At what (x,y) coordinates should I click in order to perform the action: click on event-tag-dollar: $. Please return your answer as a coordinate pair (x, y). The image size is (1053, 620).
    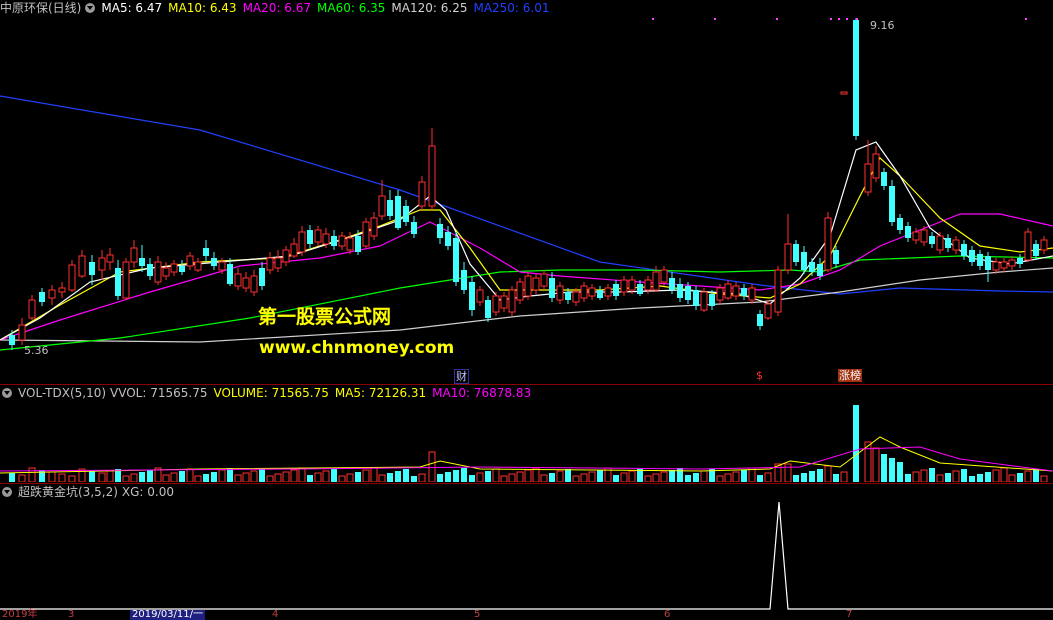
    Looking at the image, I should click on (759, 375).